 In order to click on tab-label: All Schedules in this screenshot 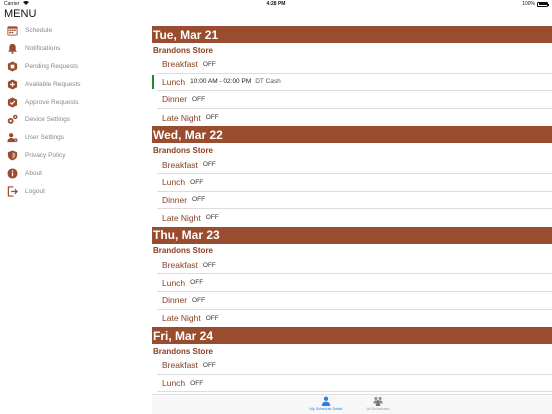, I will do `click(378, 409)`.